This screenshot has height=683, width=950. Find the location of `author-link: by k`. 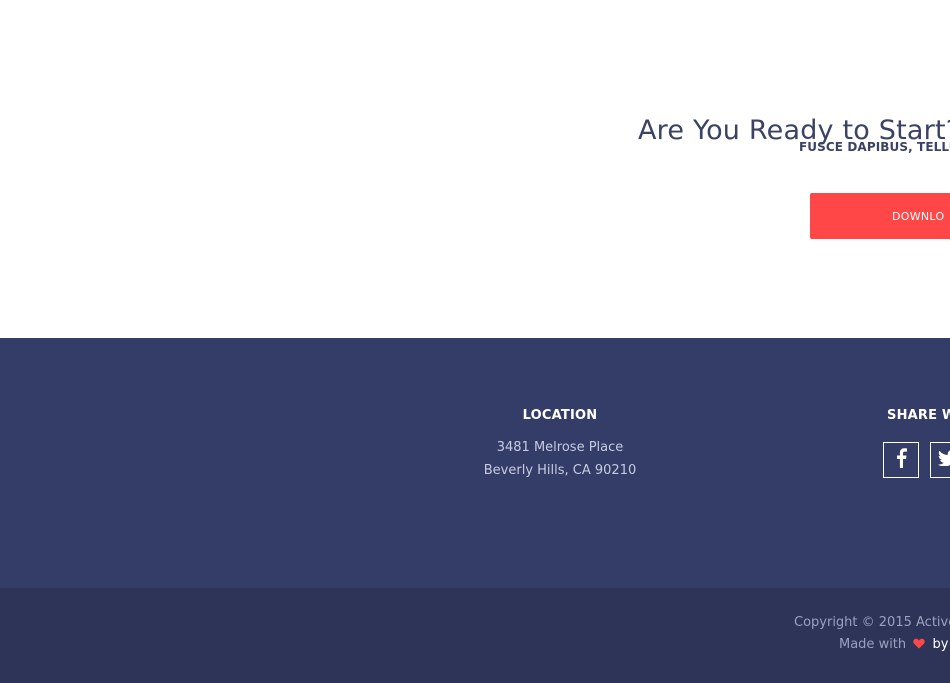

author-link: by k is located at coordinates (941, 644).